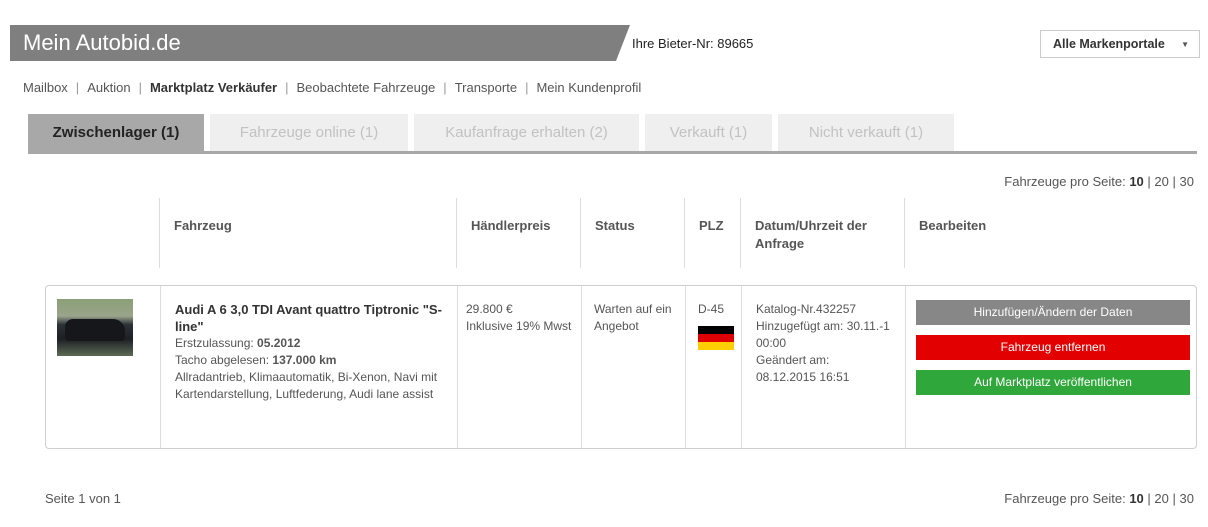 The image size is (1208, 527). Describe the element at coordinates (1185, 44) in the screenshot. I see `chevron-down-icon: ▼` at that location.